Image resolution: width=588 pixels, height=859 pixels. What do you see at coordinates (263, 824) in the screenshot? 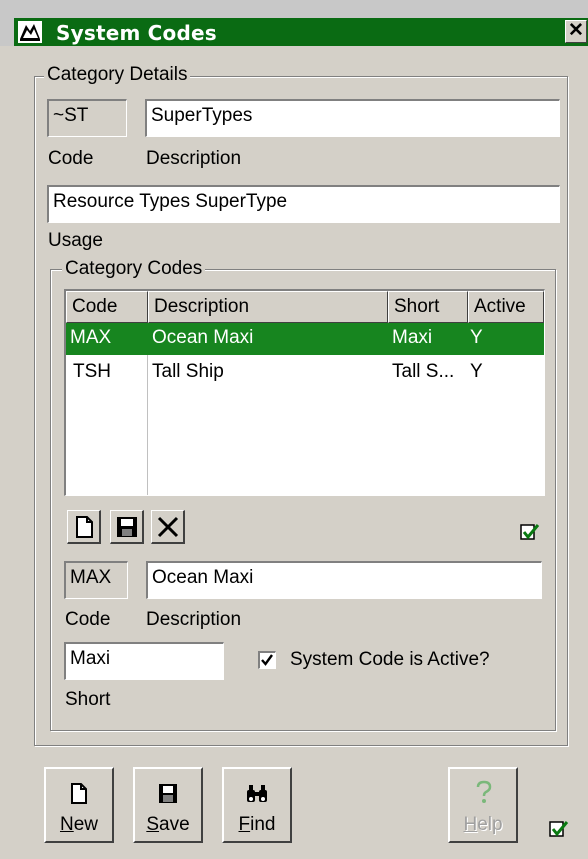
I see `find-button-label-rest: ind` at bounding box center [263, 824].